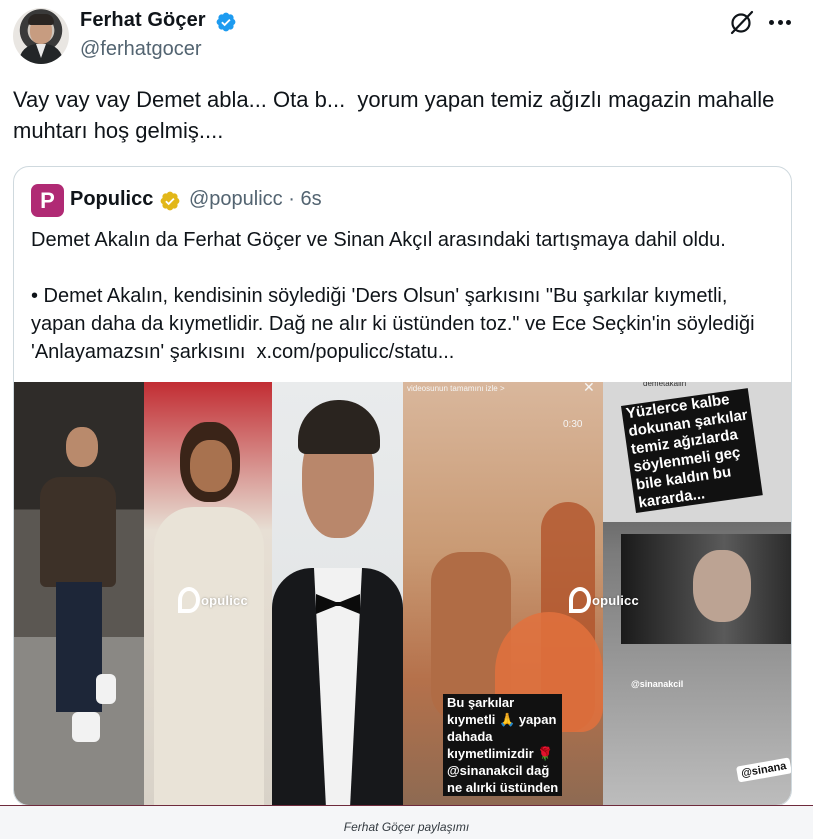 Image resolution: width=813 pixels, height=839 pixels. I want to click on verified-badge-icon, so click(226, 22).